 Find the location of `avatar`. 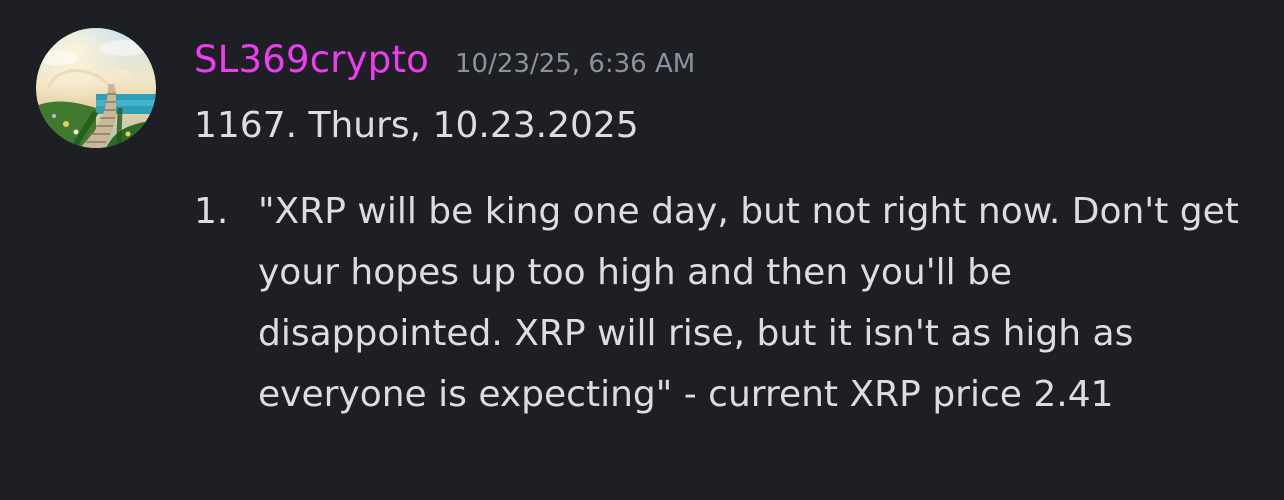

avatar is located at coordinates (96, 88).